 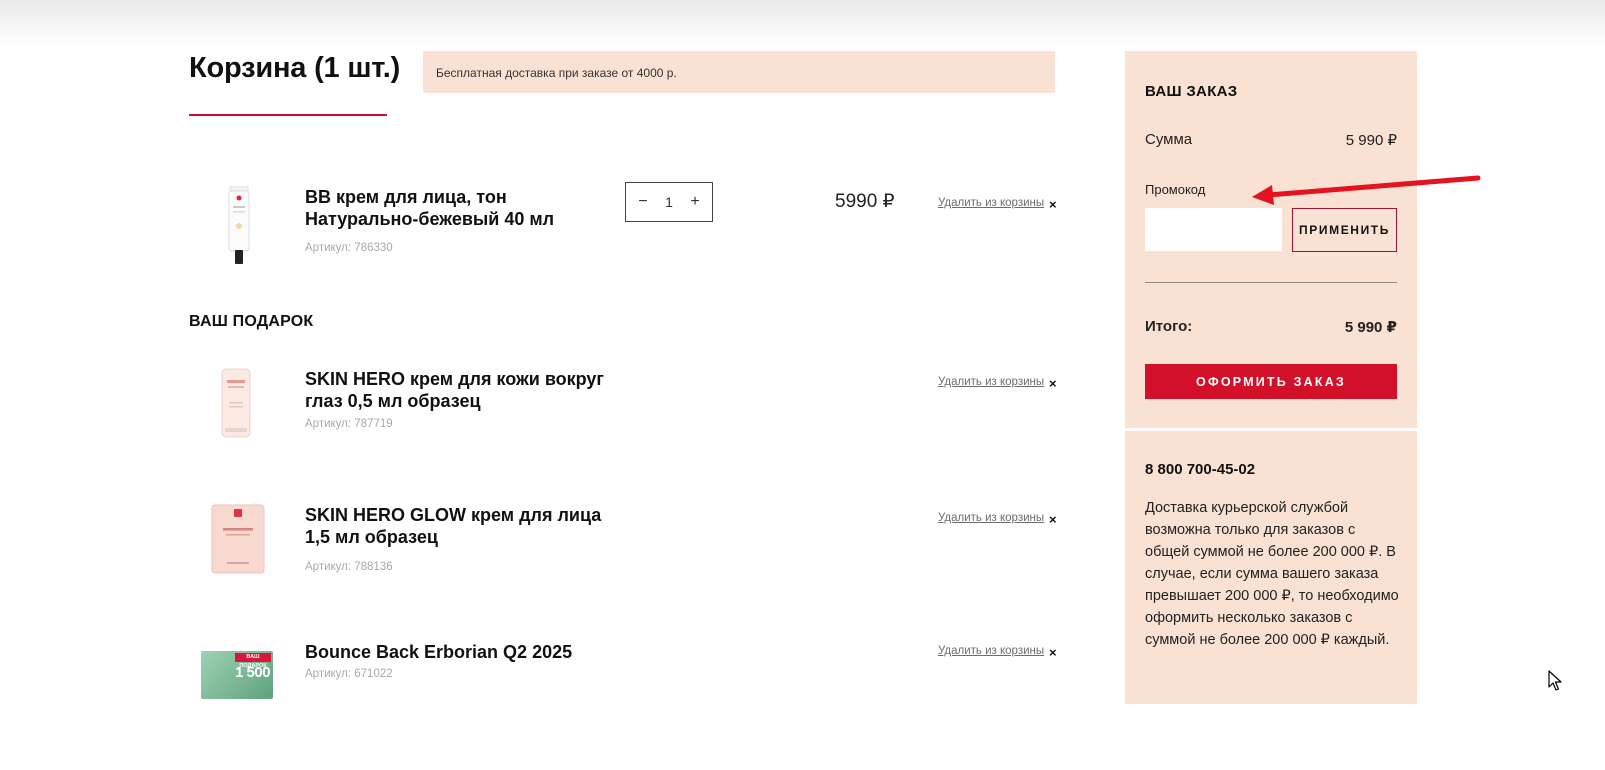 What do you see at coordinates (1200, 469) in the screenshot?
I see `phone-number: 8 800 700-45-02` at bounding box center [1200, 469].